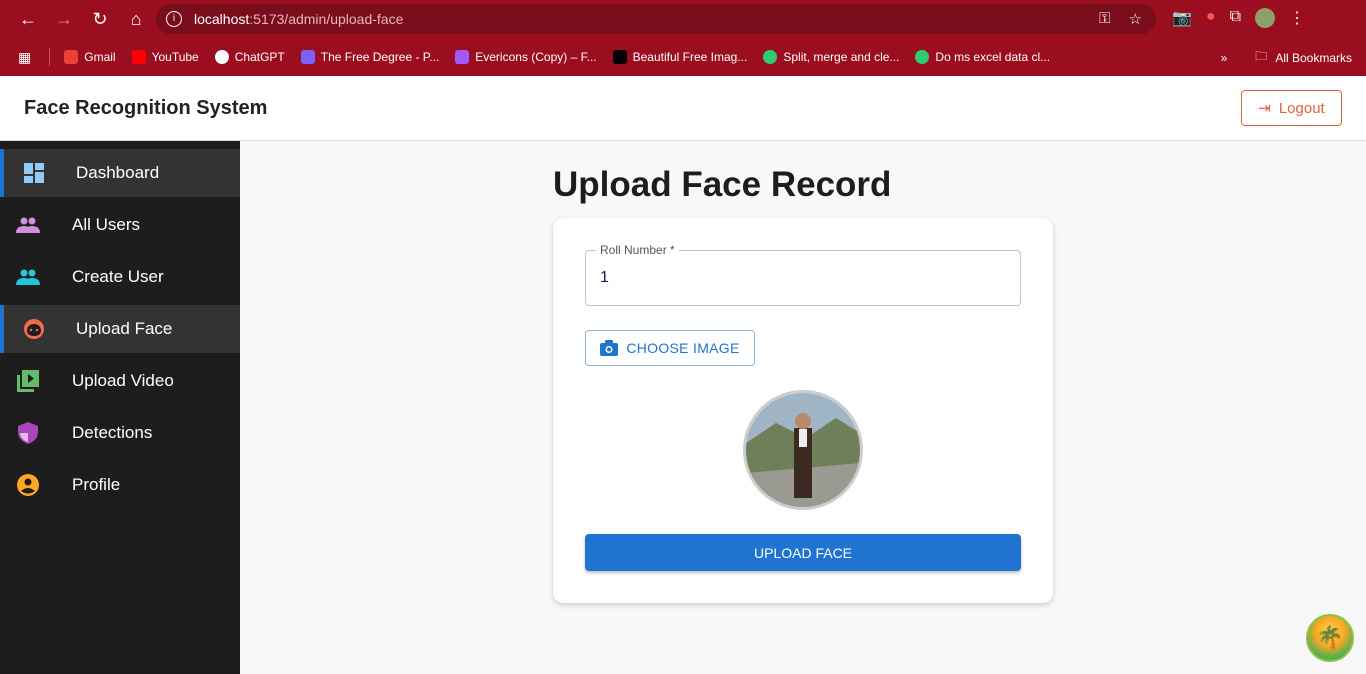 The image size is (1366, 674). I want to click on back-icon: ←, so click(28, 19).